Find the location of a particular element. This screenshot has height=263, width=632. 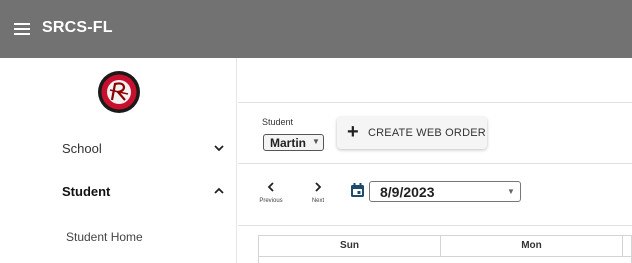

sidebar-item-label: Student is located at coordinates (86, 191).